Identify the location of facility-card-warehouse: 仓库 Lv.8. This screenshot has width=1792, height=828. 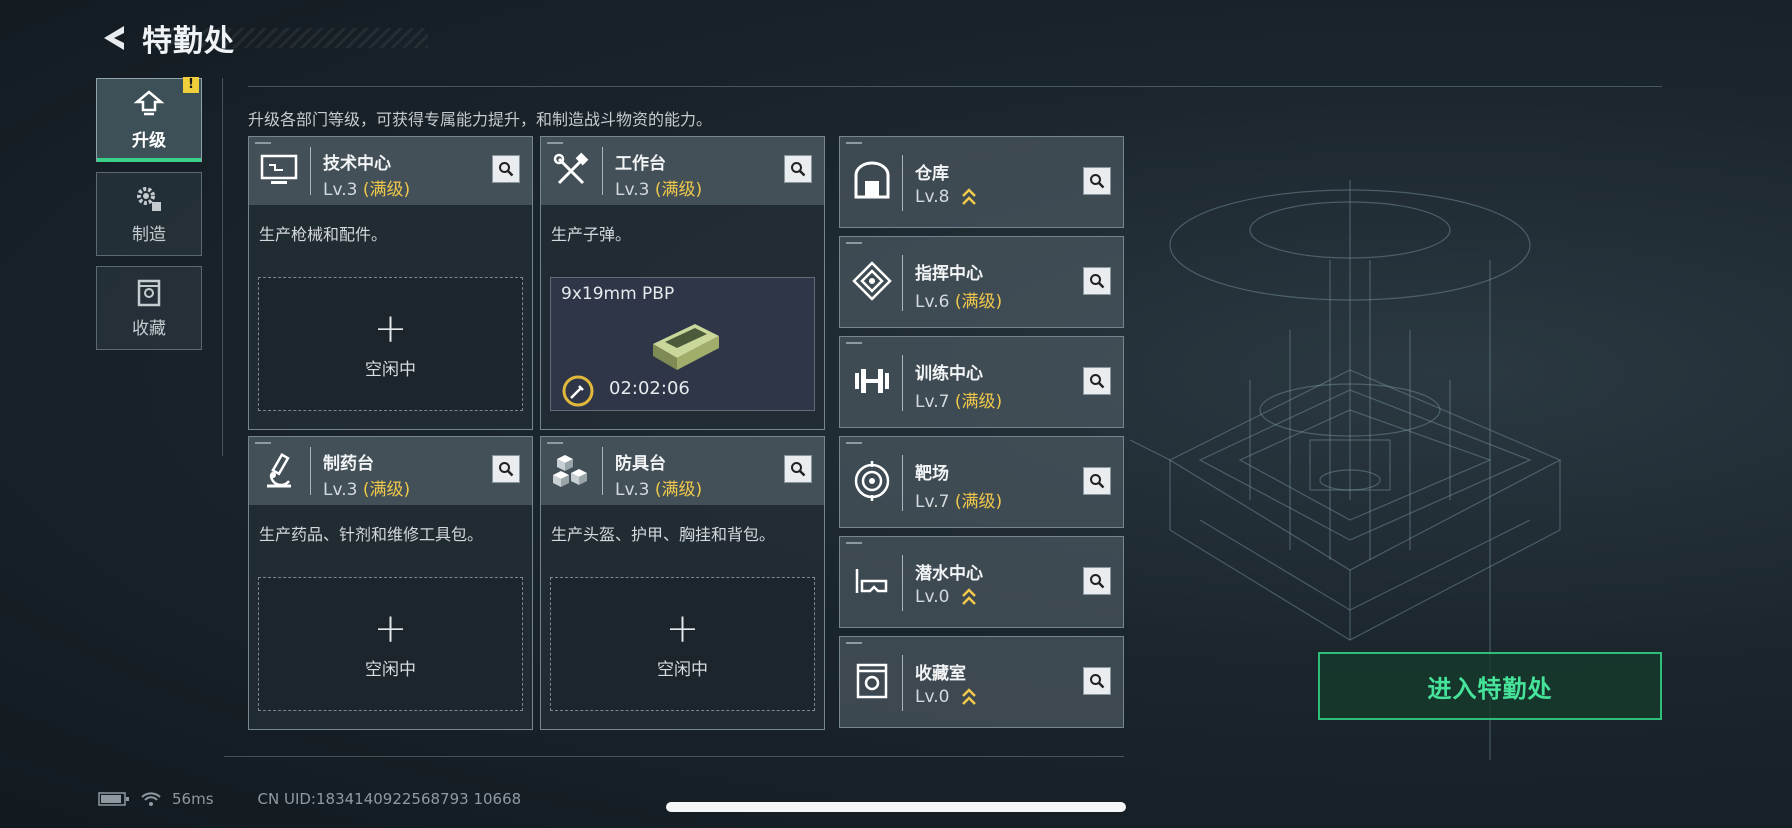
(981, 182).